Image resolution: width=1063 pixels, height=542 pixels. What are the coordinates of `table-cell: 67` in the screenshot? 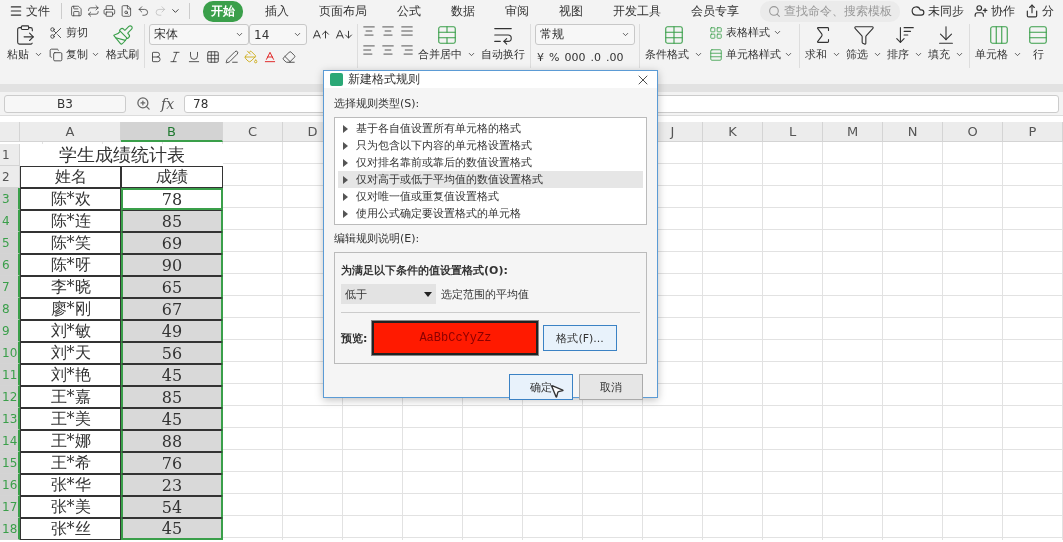 It's located at (172, 309).